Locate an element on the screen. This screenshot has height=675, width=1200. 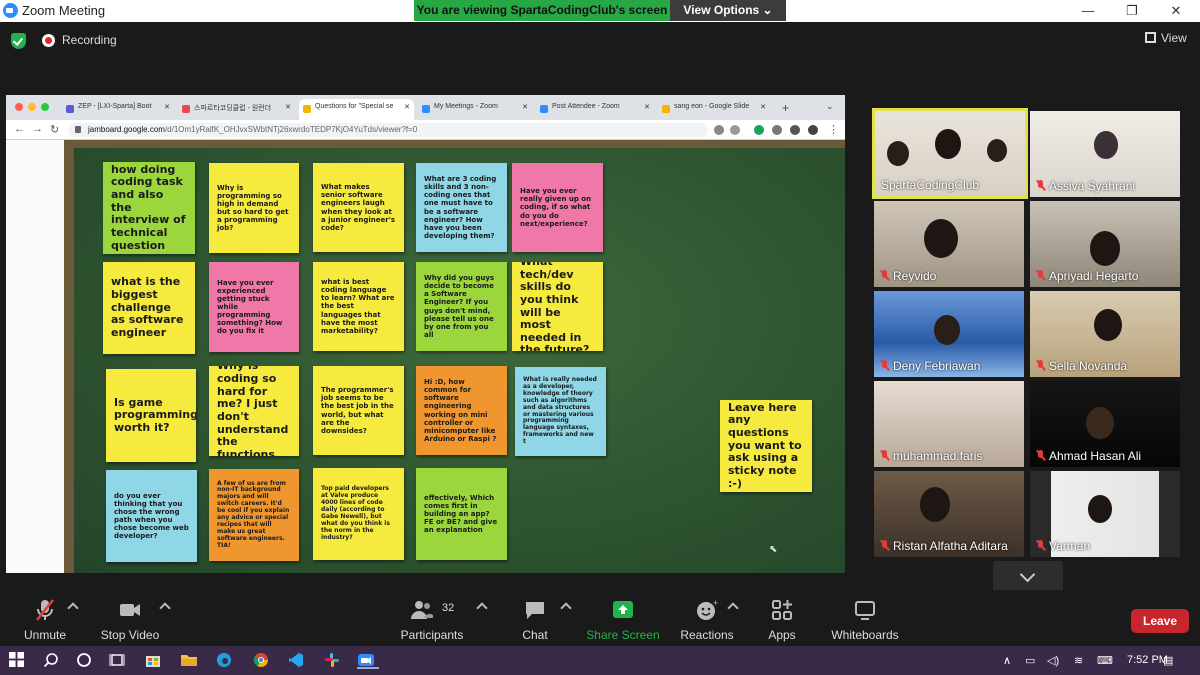
participant-video-tile: SpartaCodingClub is located at coordinates (950, 153).